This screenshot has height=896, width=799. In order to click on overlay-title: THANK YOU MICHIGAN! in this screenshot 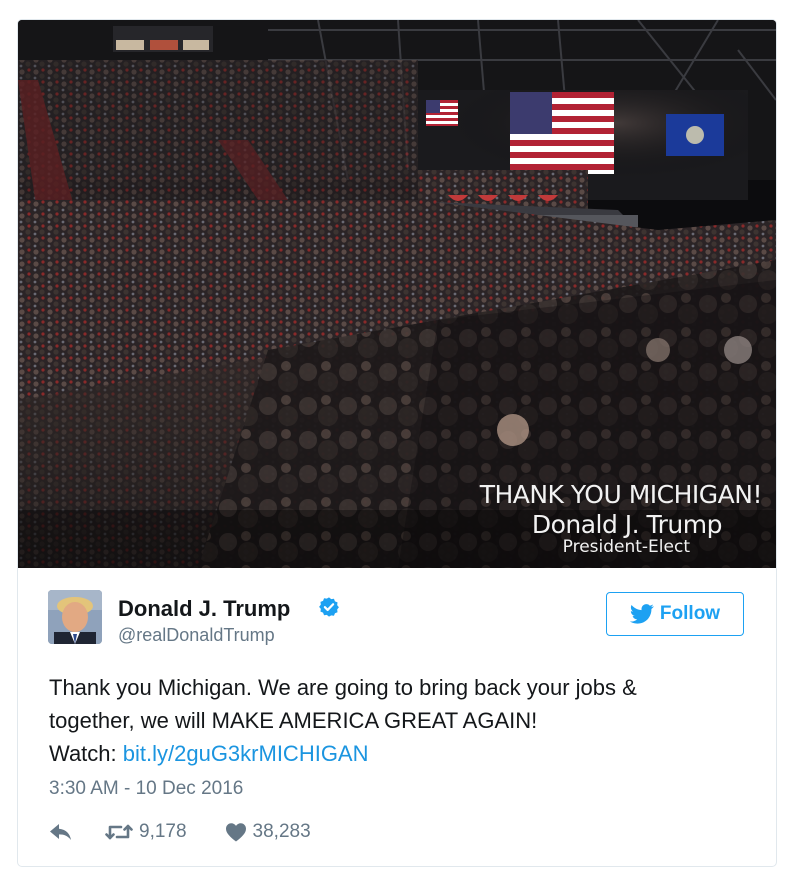, I will do `click(621, 494)`.